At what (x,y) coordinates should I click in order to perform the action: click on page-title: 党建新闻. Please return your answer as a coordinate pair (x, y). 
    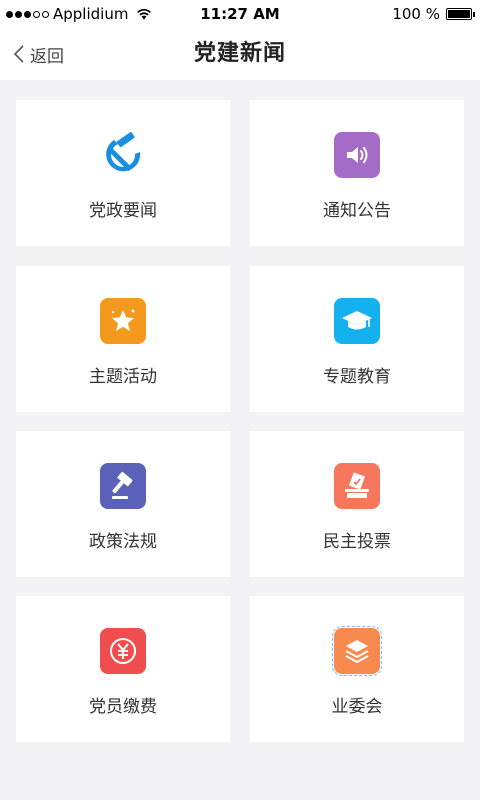
    Looking at the image, I should click on (239, 53).